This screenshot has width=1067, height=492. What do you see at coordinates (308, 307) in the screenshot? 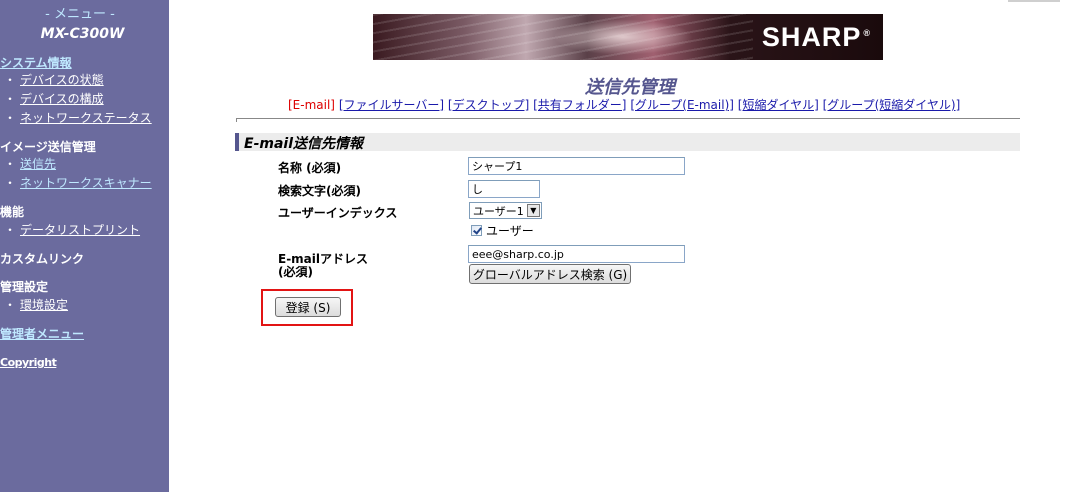
I see `register-button: 登録 (S)` at bounding box center [308, 307].